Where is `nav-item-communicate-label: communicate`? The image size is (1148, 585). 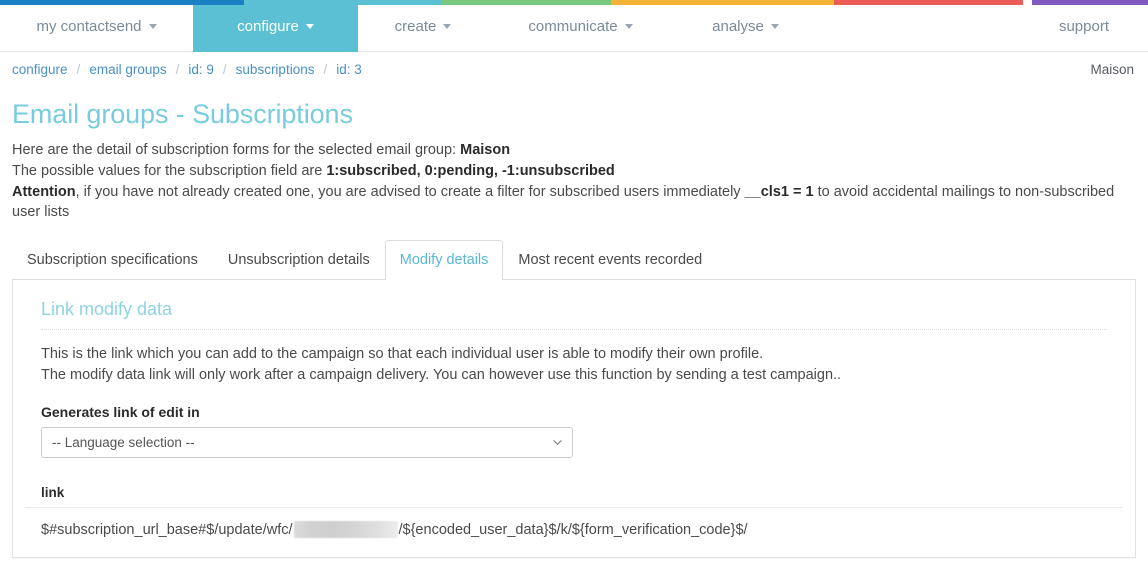 nav-item-communicate-label: communicate is located at coordinates (573, 26).